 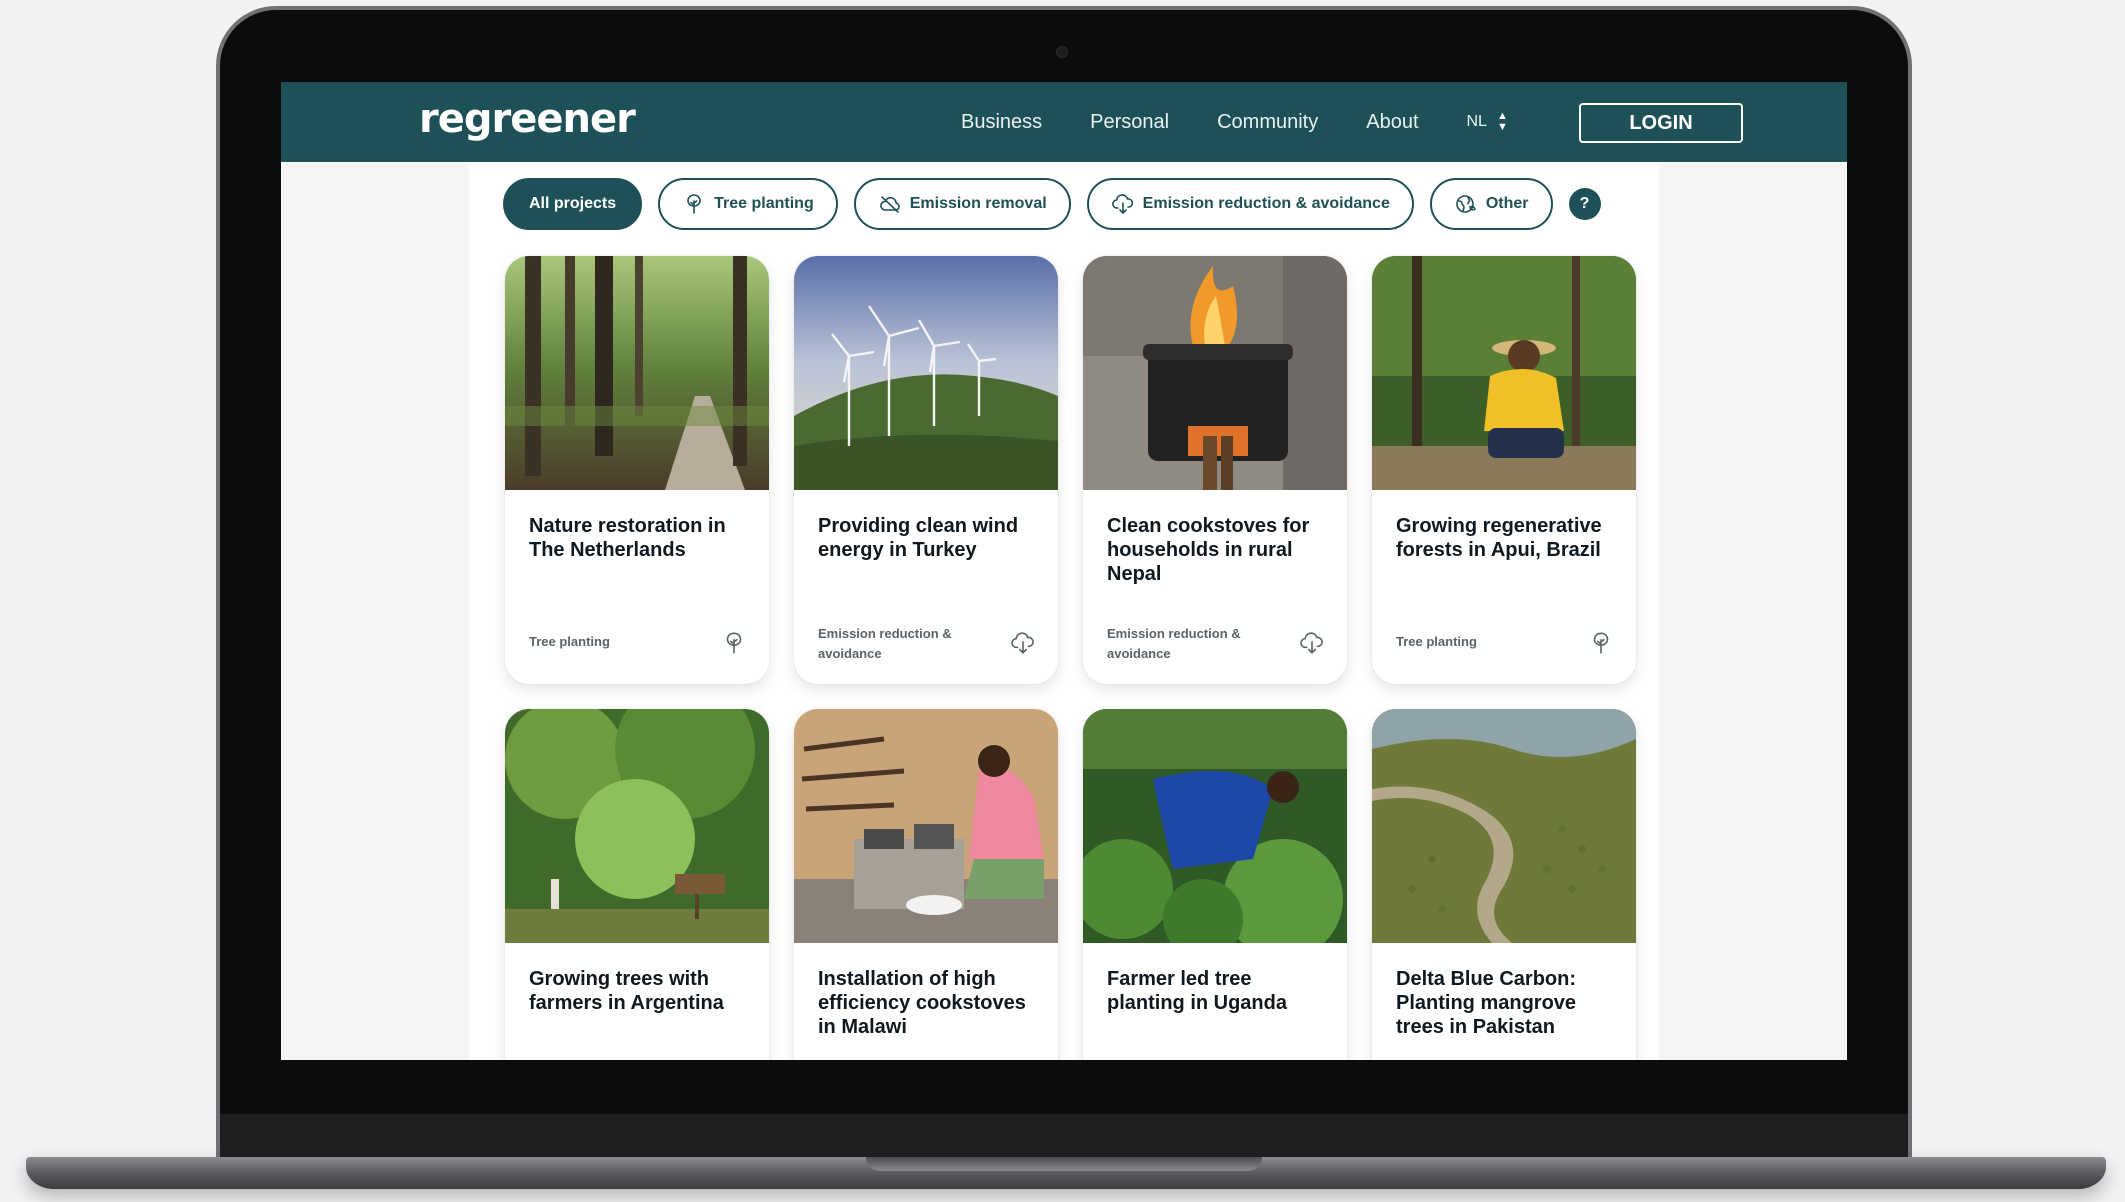 I want to click on filter-emission-reduction: Emission reduction & avoidance, so click(x=1250, y=204).